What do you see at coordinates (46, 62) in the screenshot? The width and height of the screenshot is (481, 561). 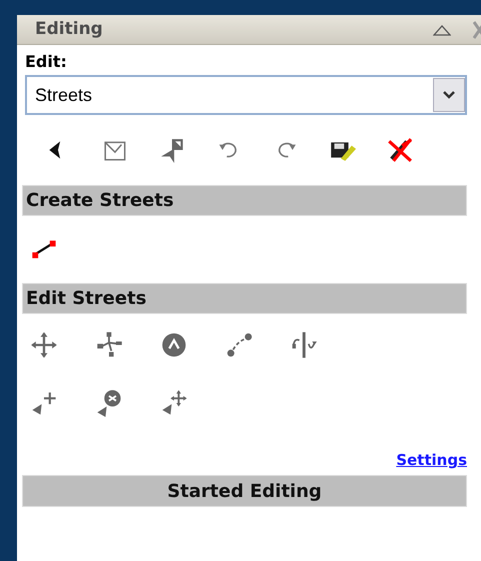 I see `edit-label: Edit:` at bounding box center [46, 62].